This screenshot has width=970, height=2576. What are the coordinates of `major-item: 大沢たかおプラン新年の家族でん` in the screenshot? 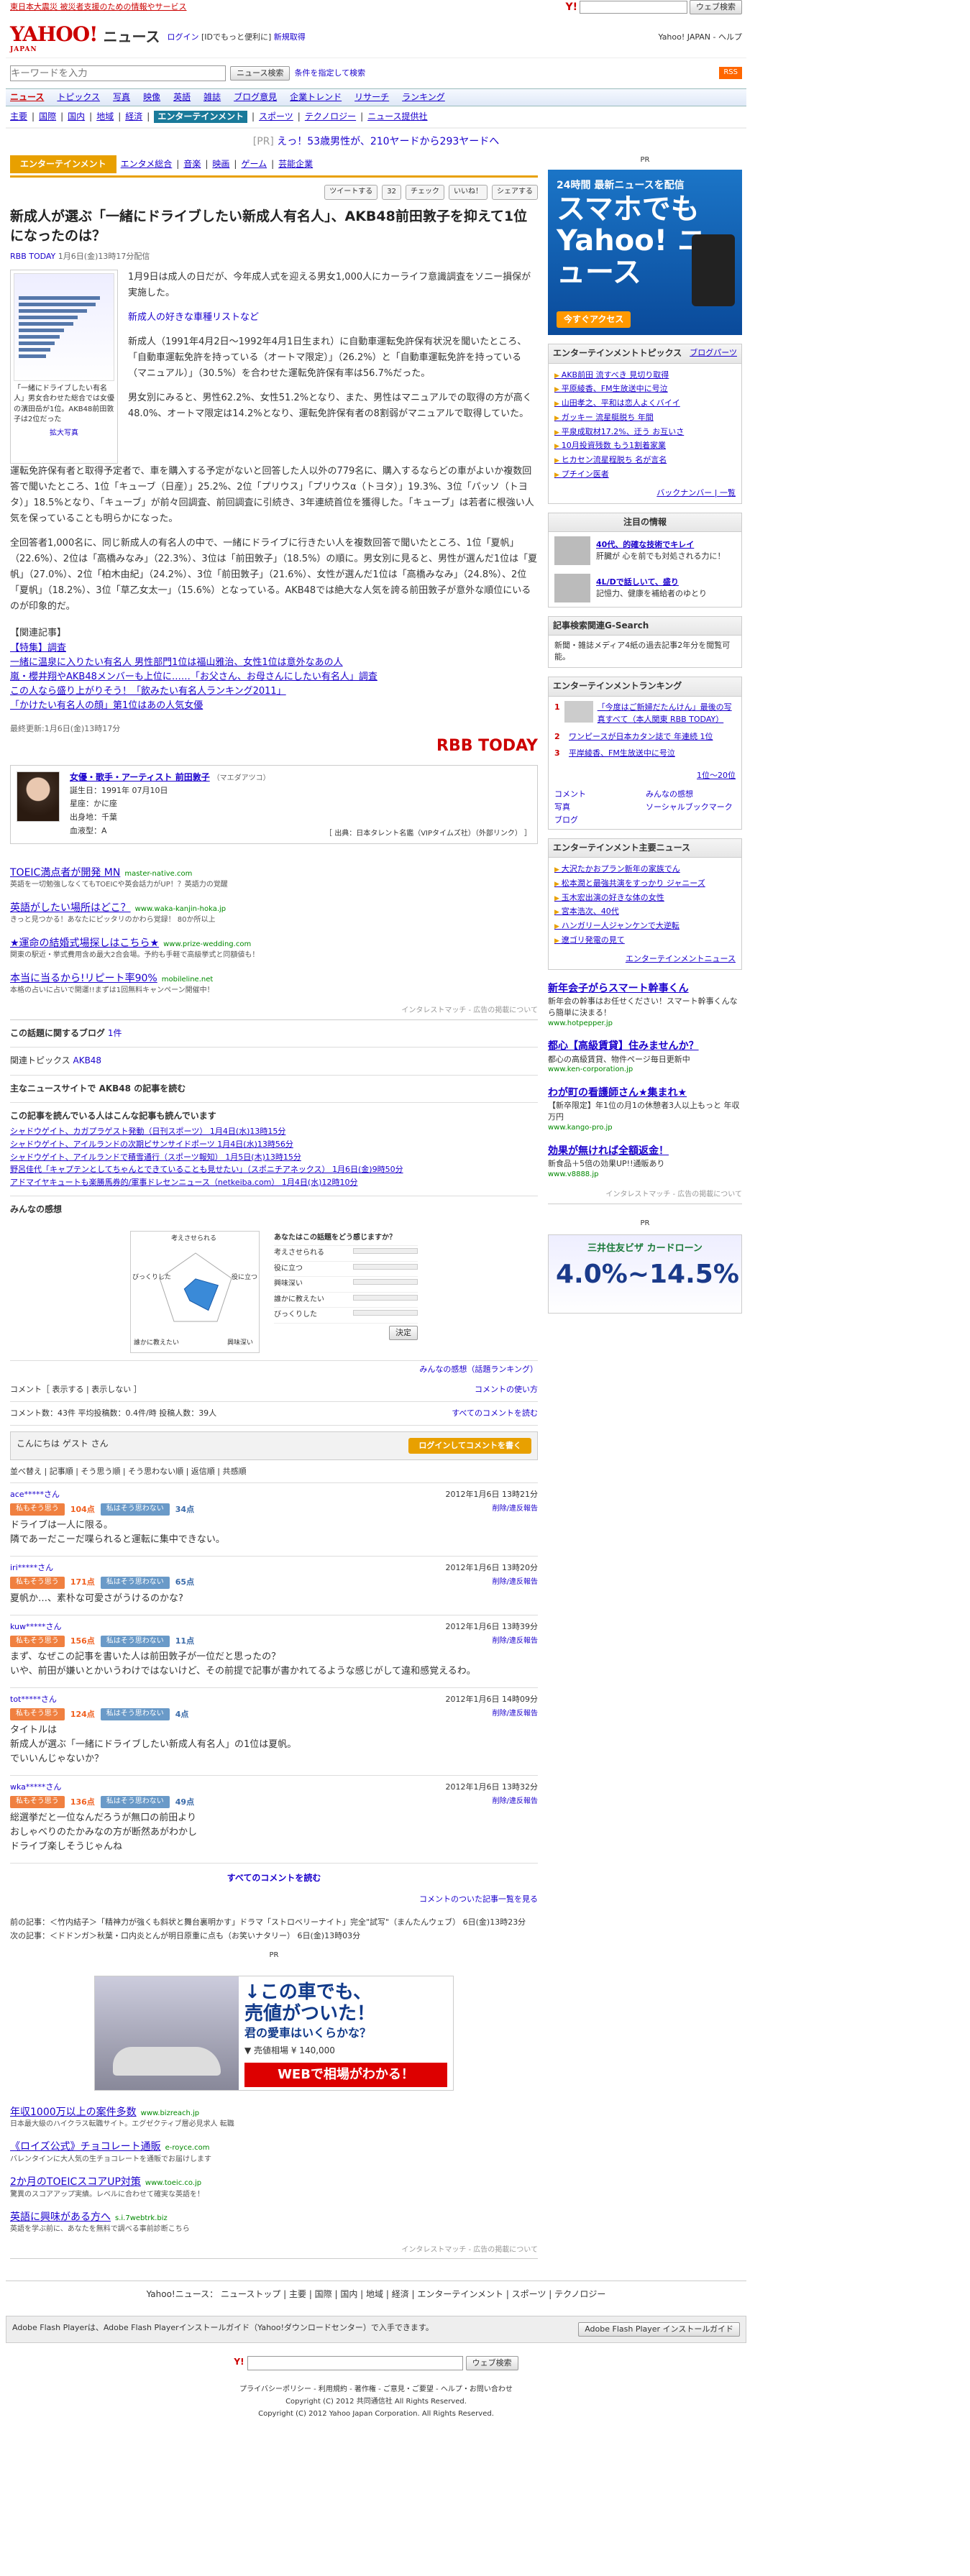 It's located at (645, 869).